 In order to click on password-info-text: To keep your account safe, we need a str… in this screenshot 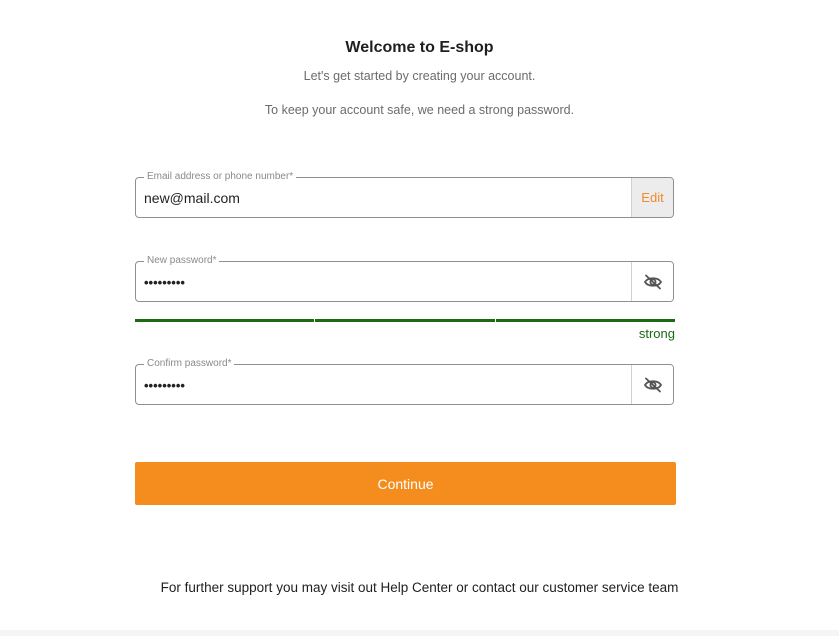, I will do `click(419, 110)`.